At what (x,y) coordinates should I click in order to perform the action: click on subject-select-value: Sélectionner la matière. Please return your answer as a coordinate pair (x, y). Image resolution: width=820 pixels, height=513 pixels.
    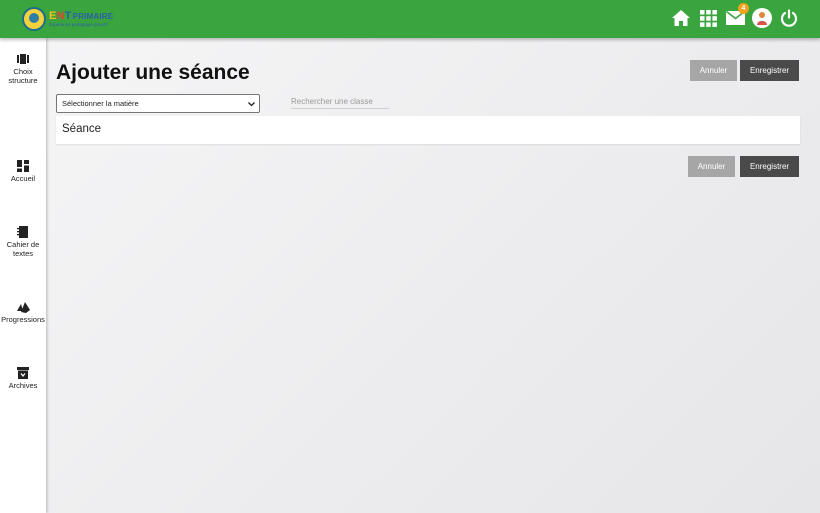
    Looking at the image, I should click on (100, 103).